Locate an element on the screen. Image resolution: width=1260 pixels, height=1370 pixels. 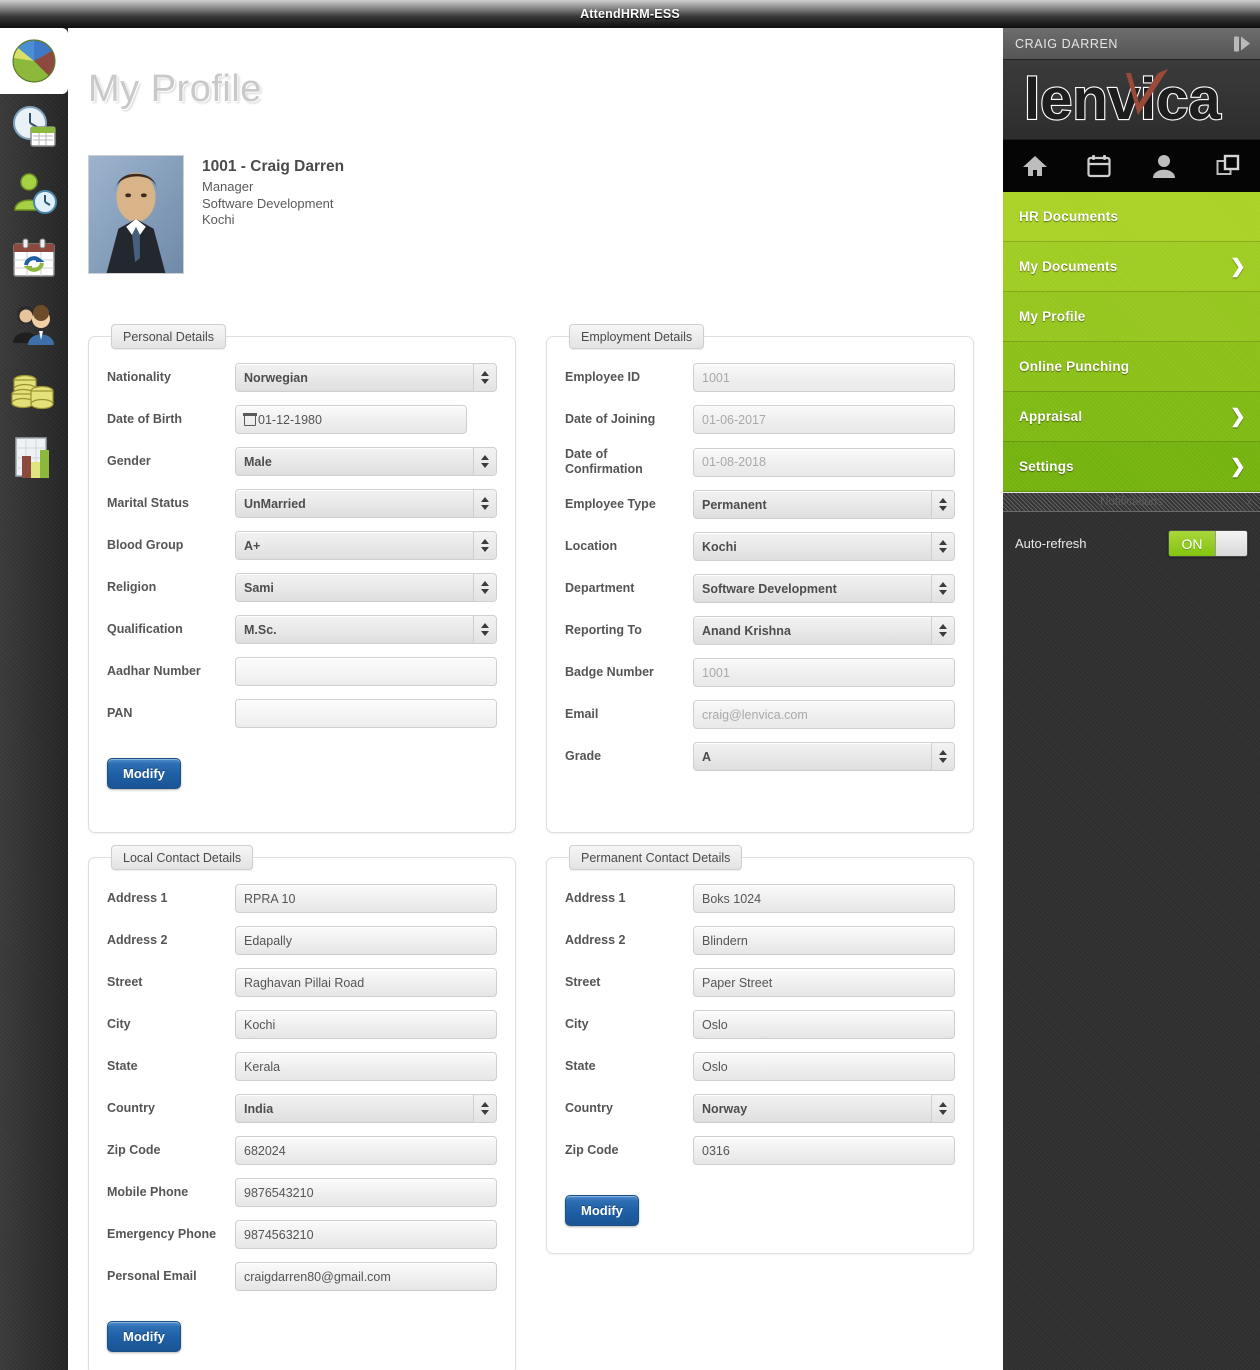
text-input-state: Kerala is located at coordinates (366, 1066).